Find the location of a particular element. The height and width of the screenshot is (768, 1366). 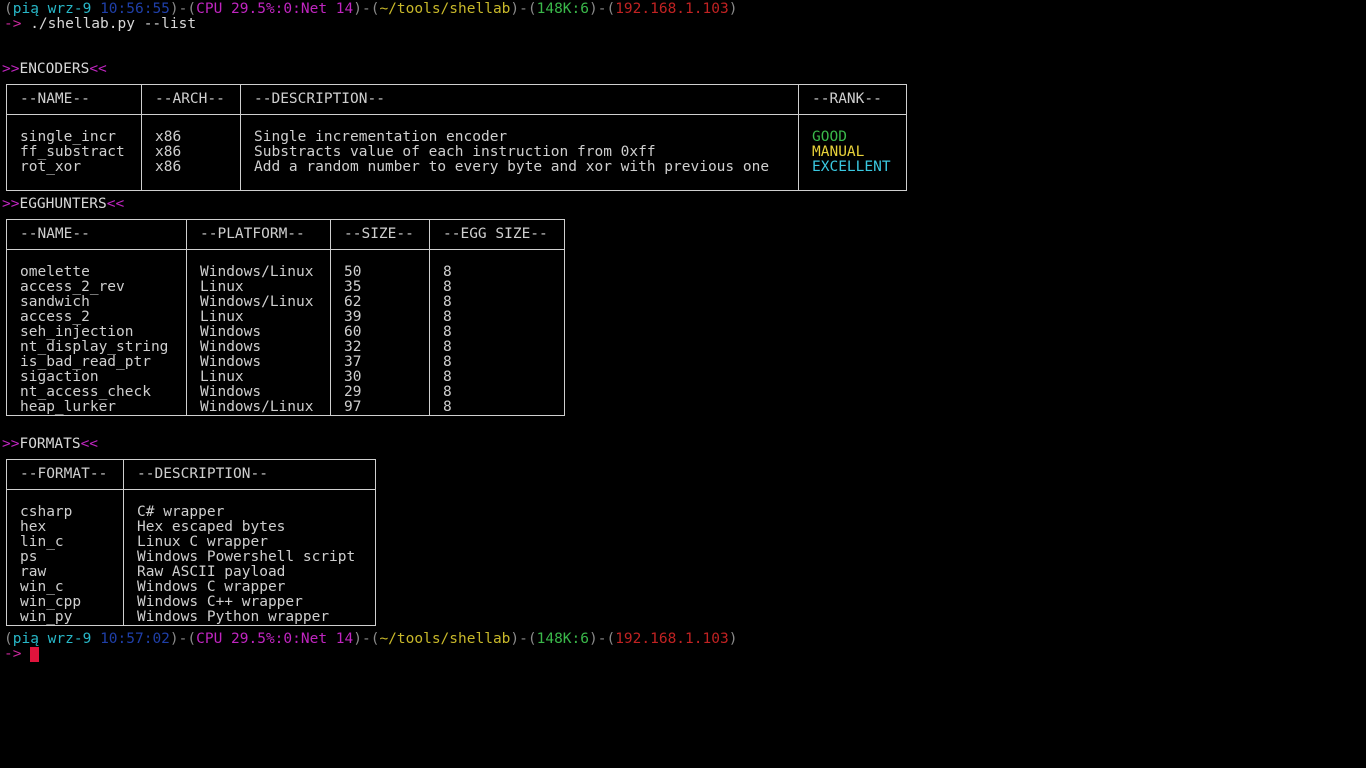

table-row: sandwich Windows/Linux 62 8 is located at coordinates (285, 302).